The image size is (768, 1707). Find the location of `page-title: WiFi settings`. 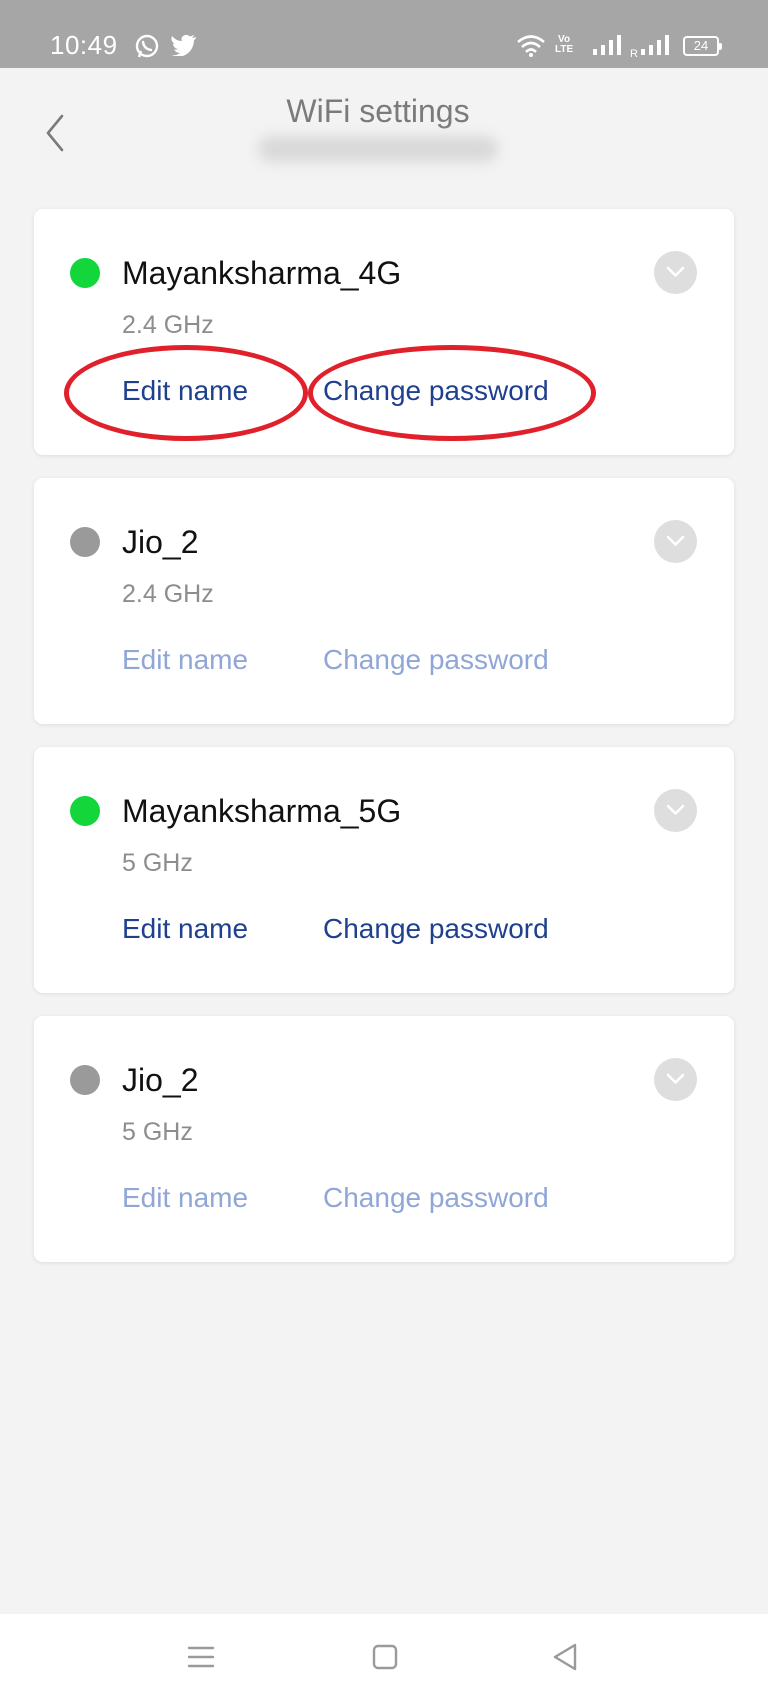

page-title: WiFi settings is located at coordinates (378, 111).